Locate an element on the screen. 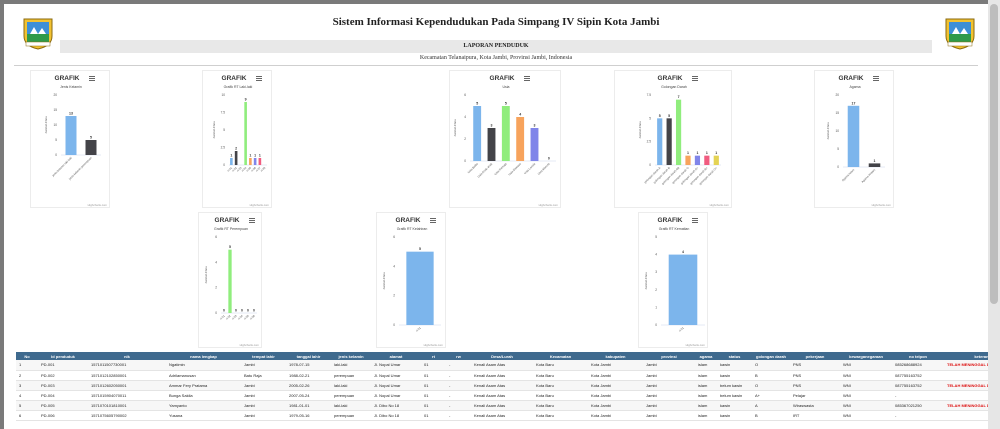  column-header: jenis kelamin is located at coordinates (351, 356).